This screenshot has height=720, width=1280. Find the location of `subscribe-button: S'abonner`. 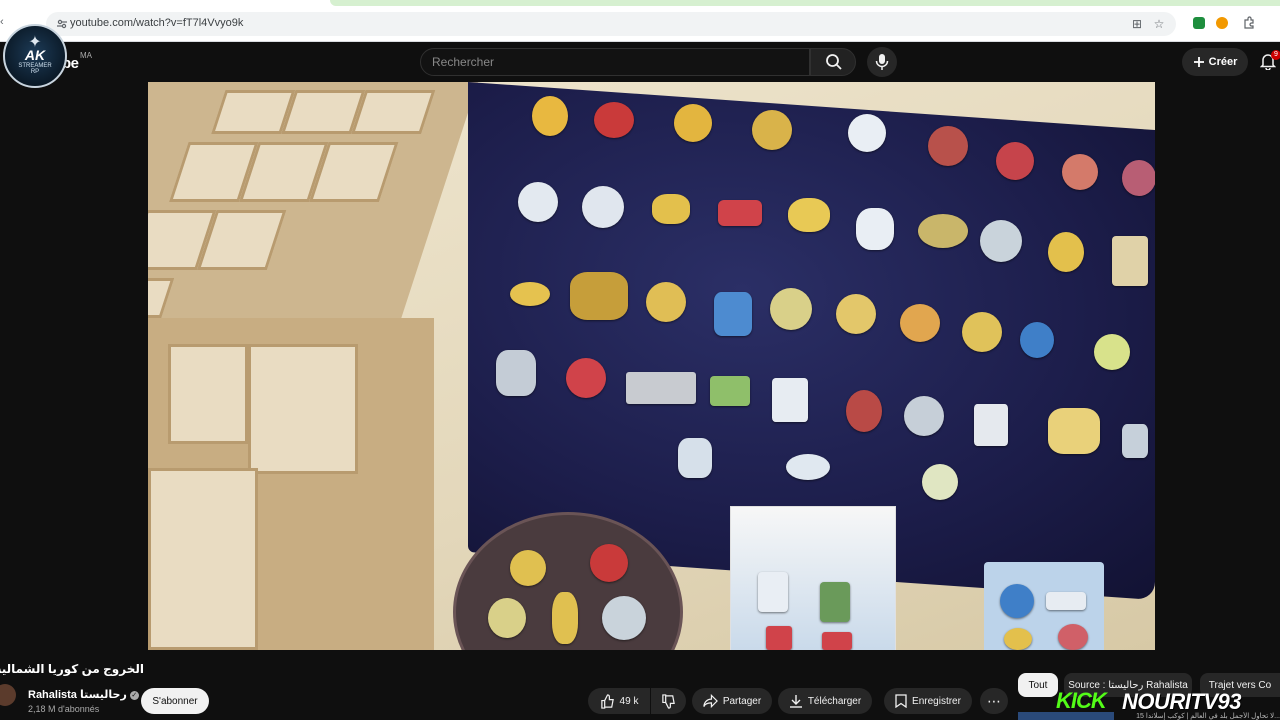

subscribe-button: S'abonner is located at coordinates (175, 701).